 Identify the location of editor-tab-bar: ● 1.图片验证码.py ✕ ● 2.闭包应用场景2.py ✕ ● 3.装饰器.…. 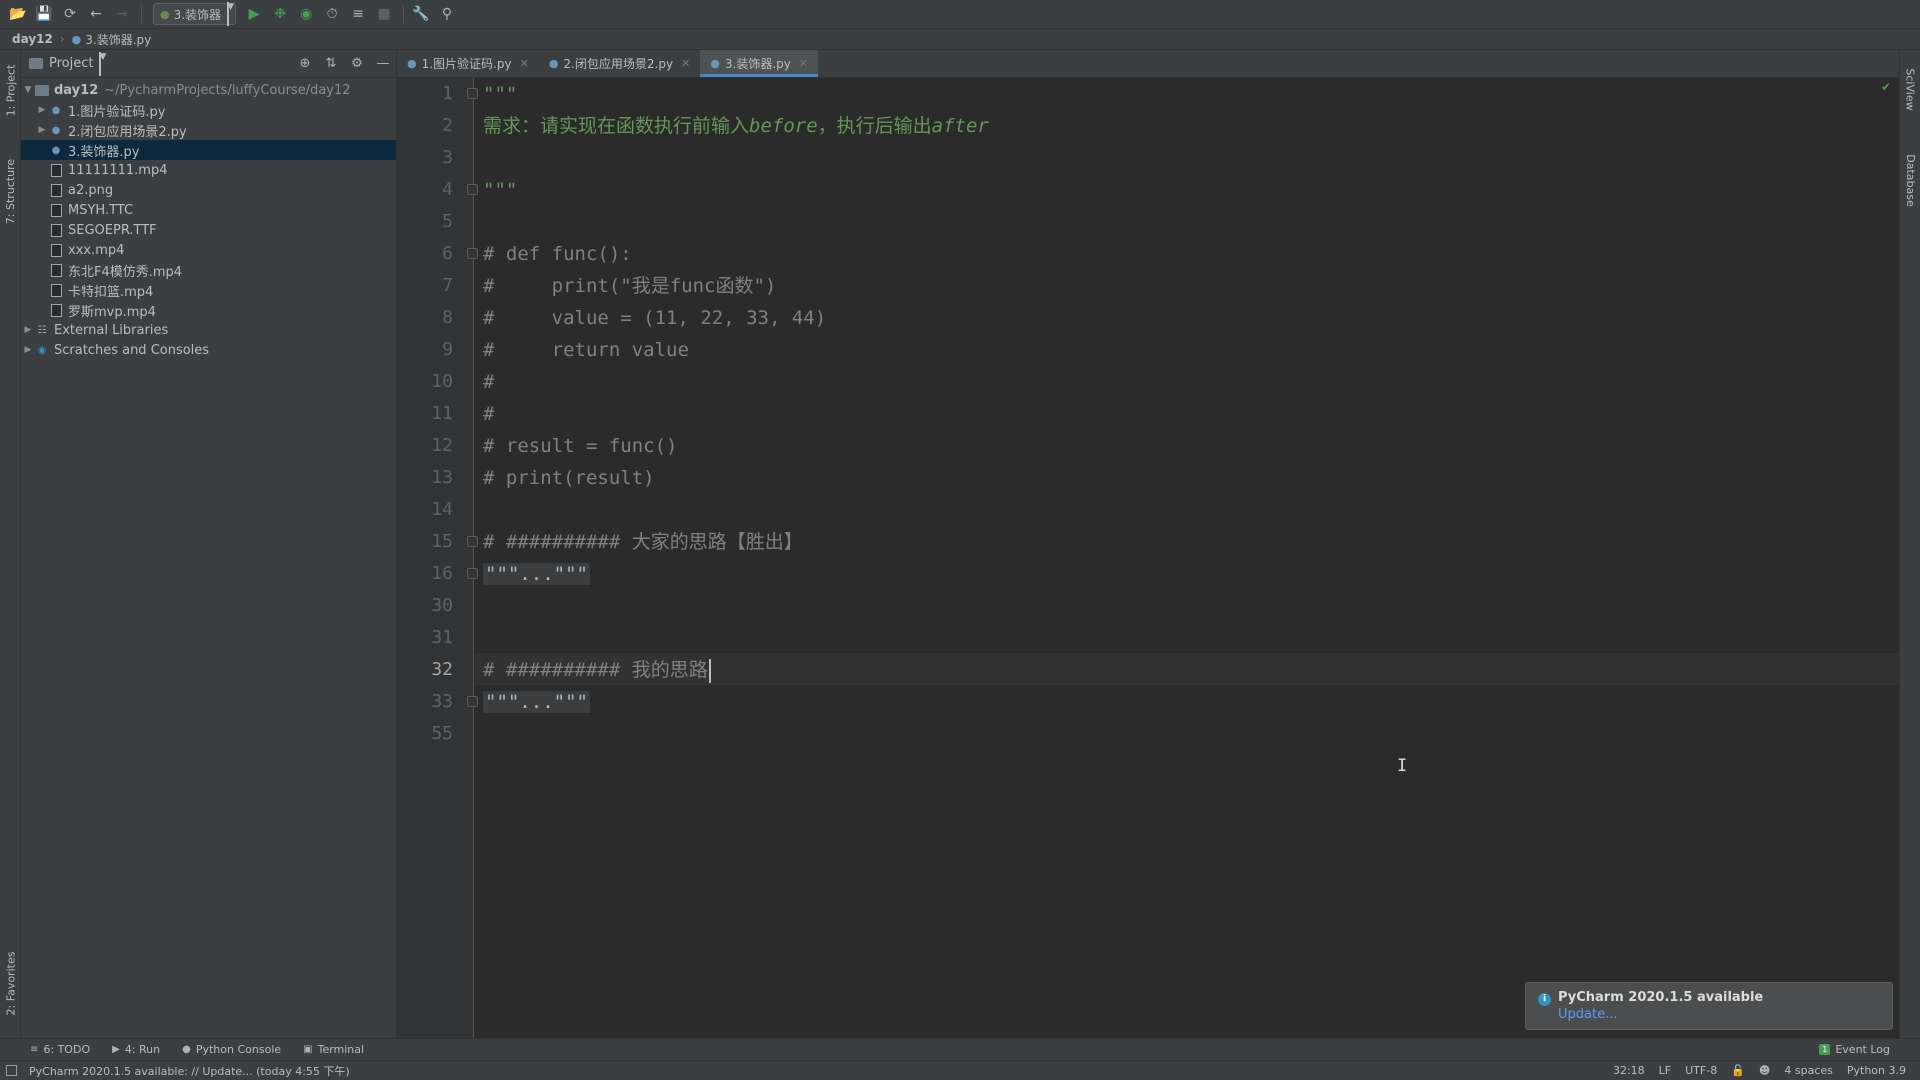
(1148, 64).